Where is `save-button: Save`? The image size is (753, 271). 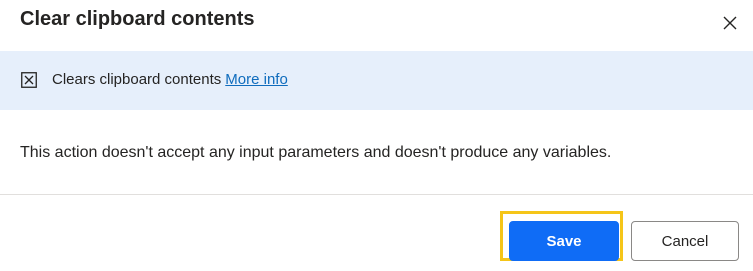 save-button: Save is located at coordinates (564, 241).